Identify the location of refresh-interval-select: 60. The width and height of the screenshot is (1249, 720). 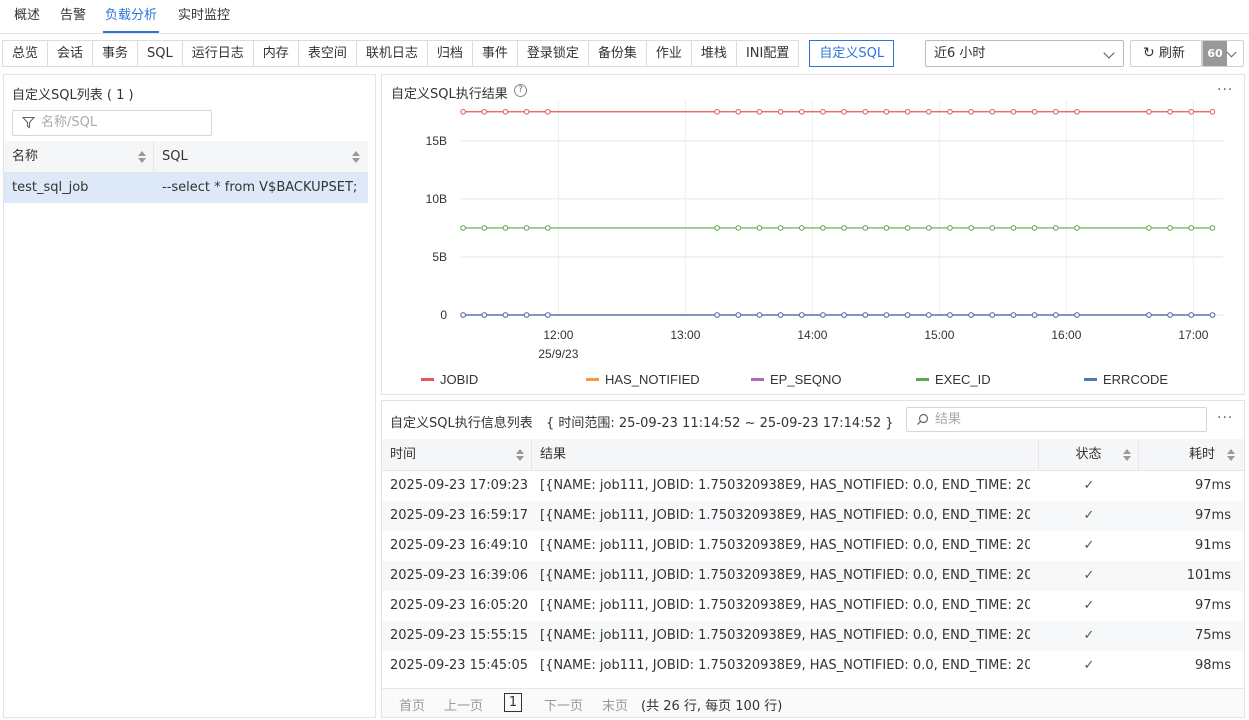
(1223, 53).